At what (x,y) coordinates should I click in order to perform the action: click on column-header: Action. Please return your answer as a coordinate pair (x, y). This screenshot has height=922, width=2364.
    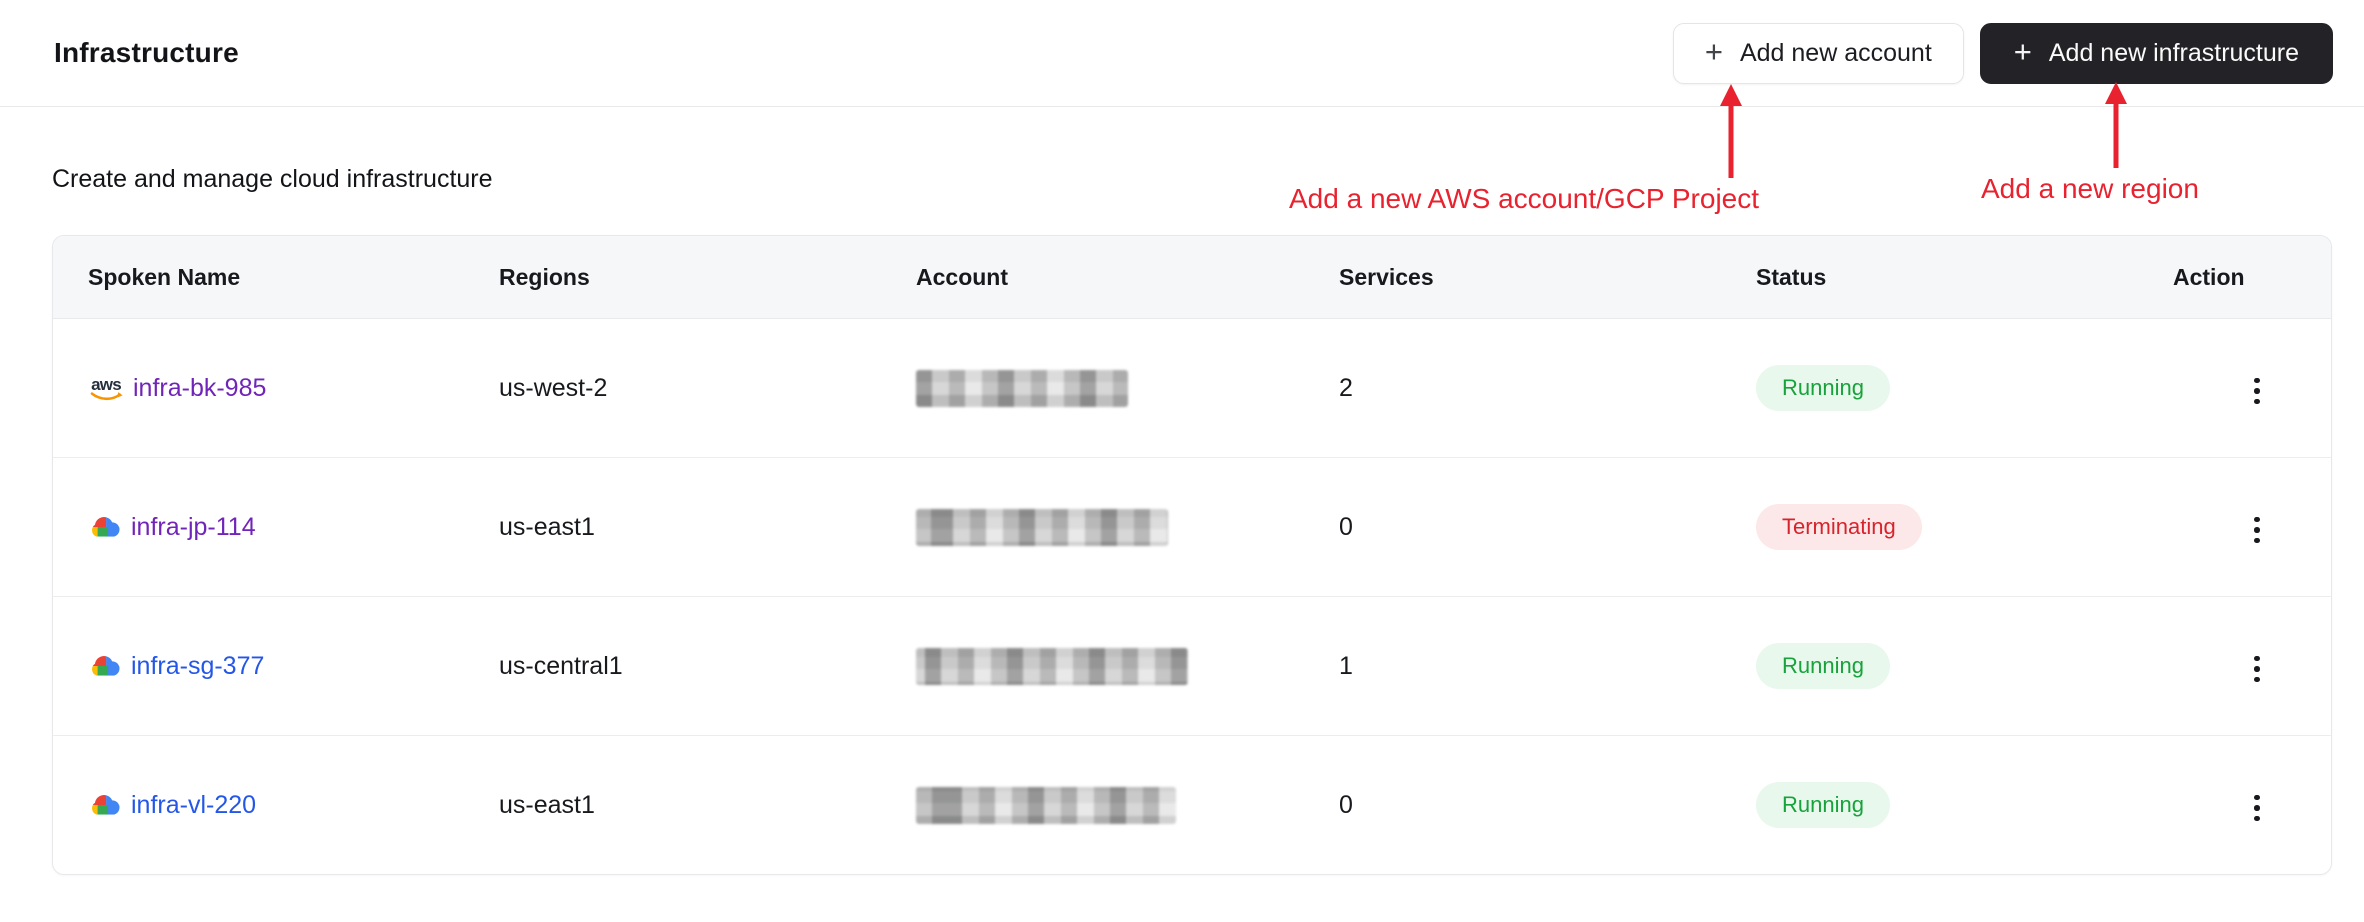
    Looking at the image, I should click on (2209, 276).